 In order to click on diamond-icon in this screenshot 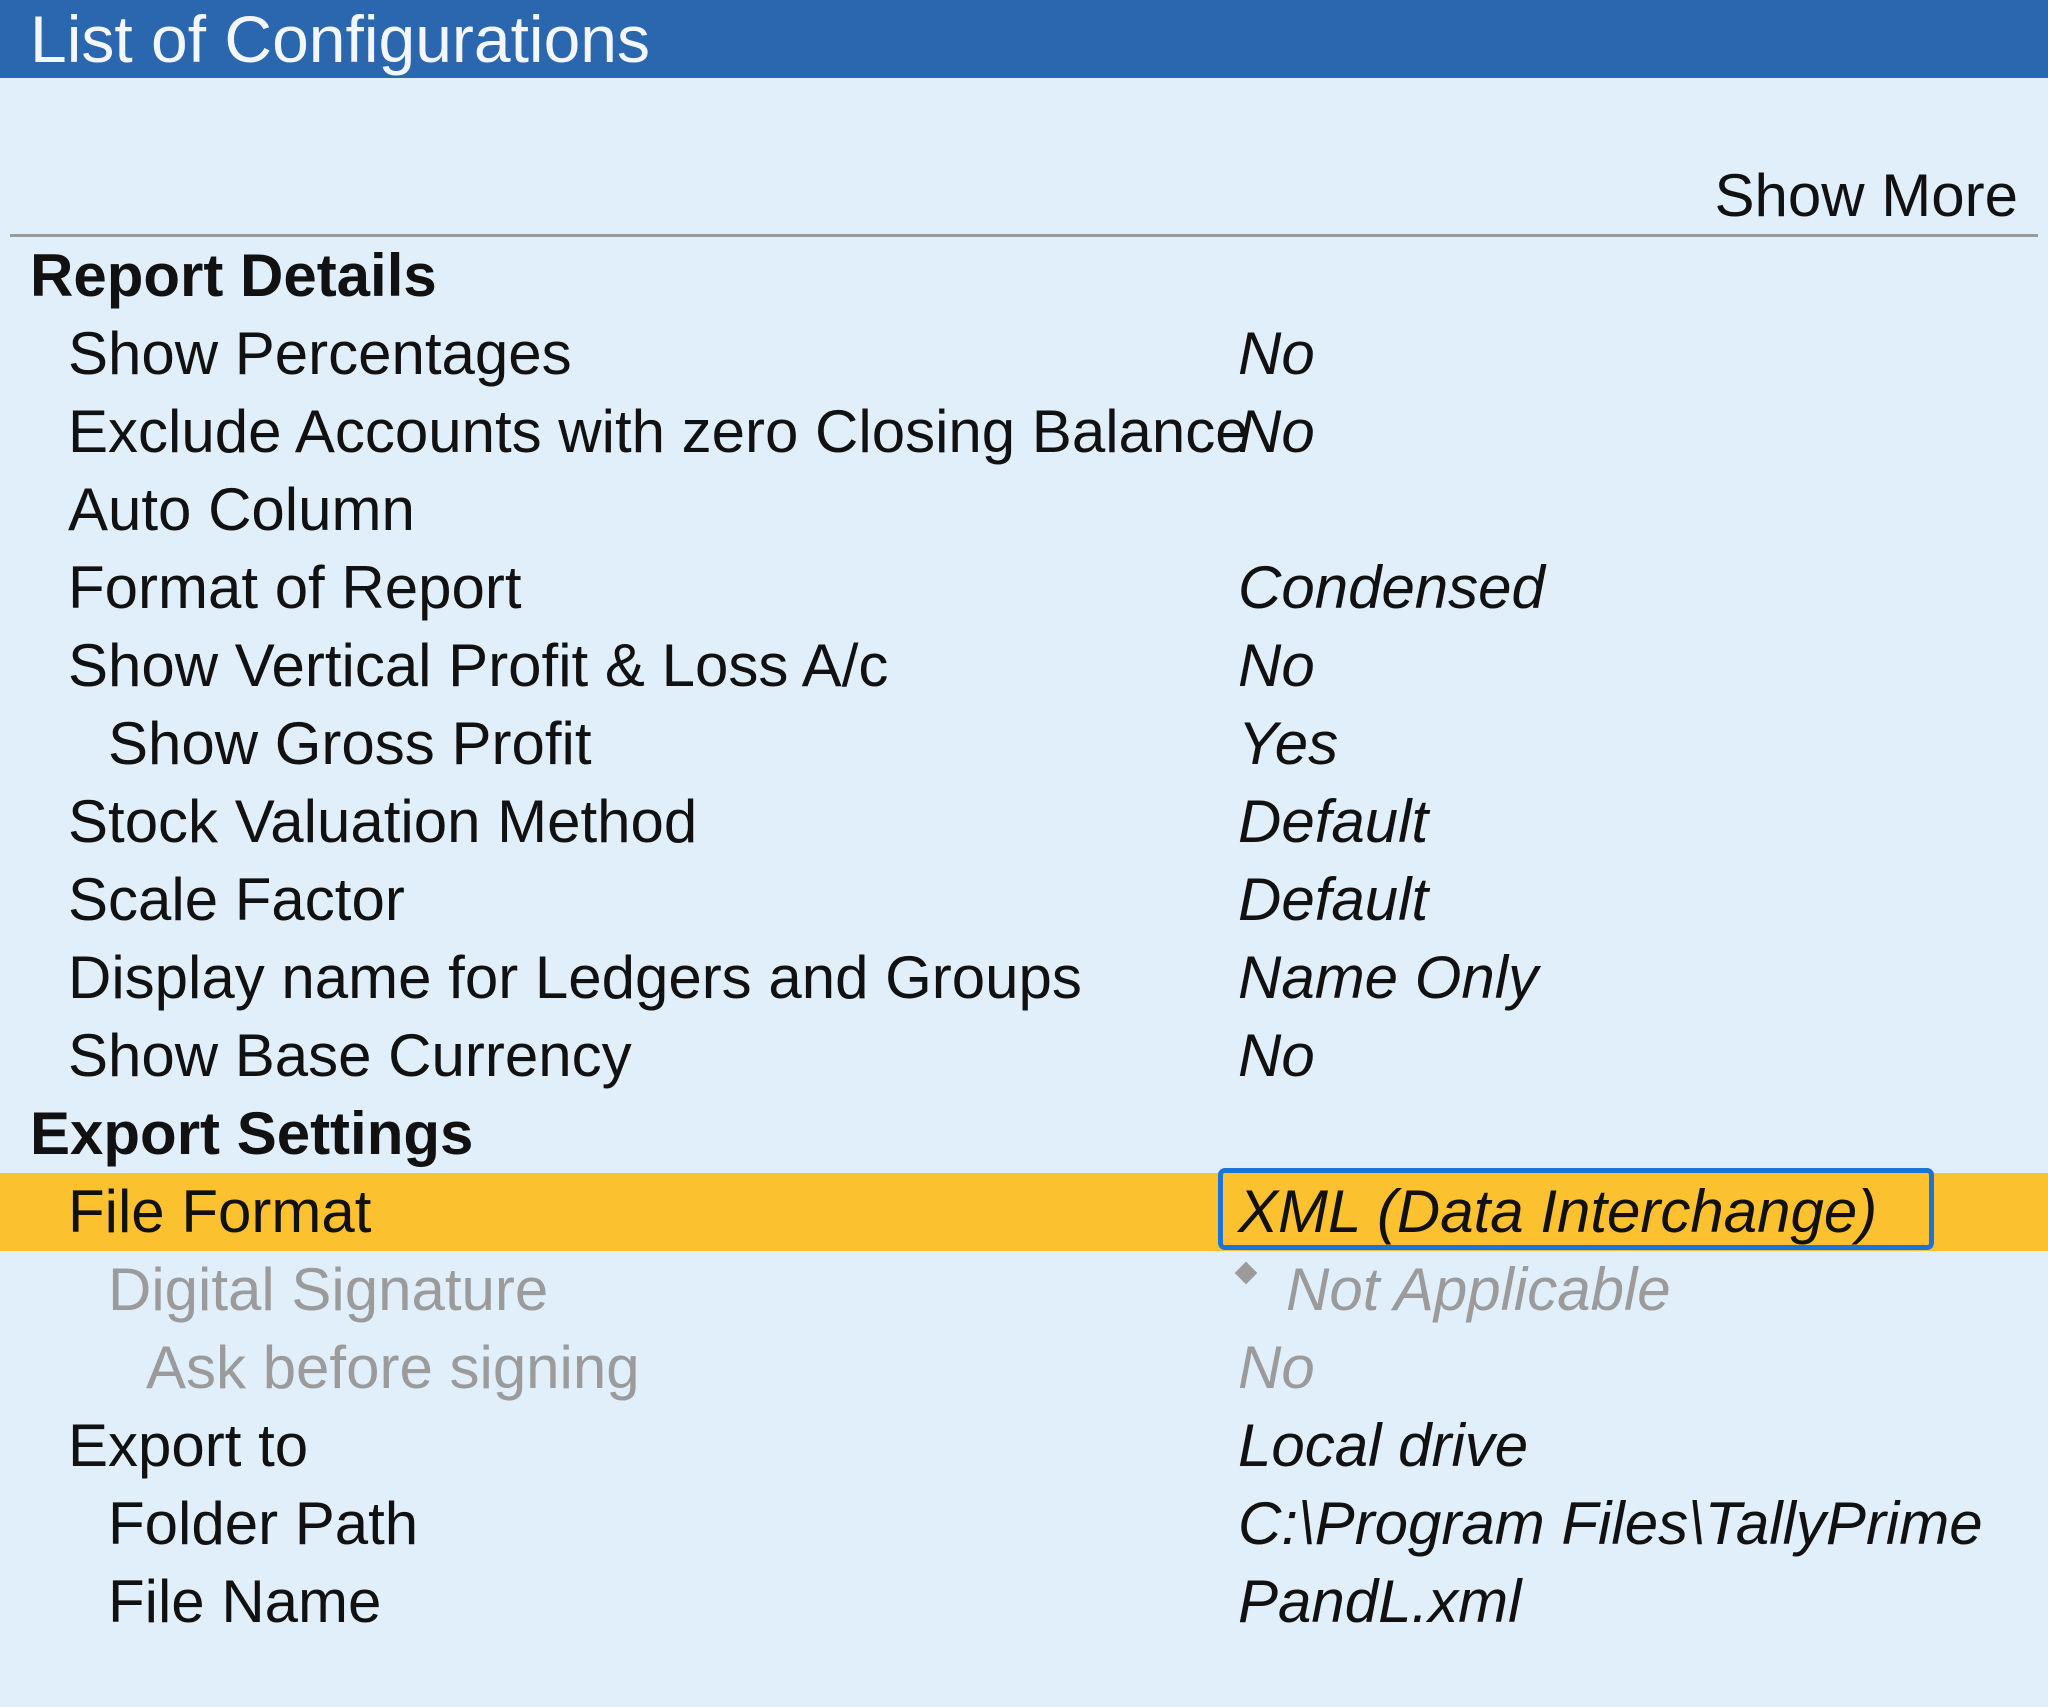, I will do `click(1246, 1273)`.